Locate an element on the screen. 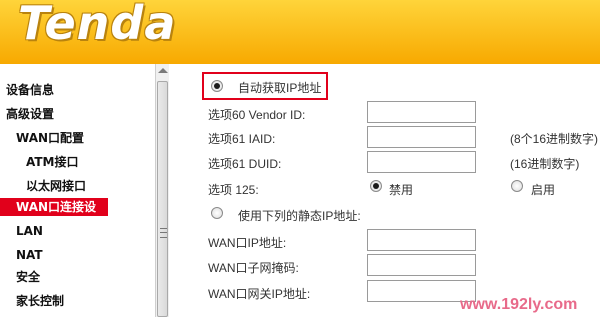 The width and height of the screenshot is (600, 317). auto-ip-label: 自动获取IP地址 is located at coordinates (280, 88).